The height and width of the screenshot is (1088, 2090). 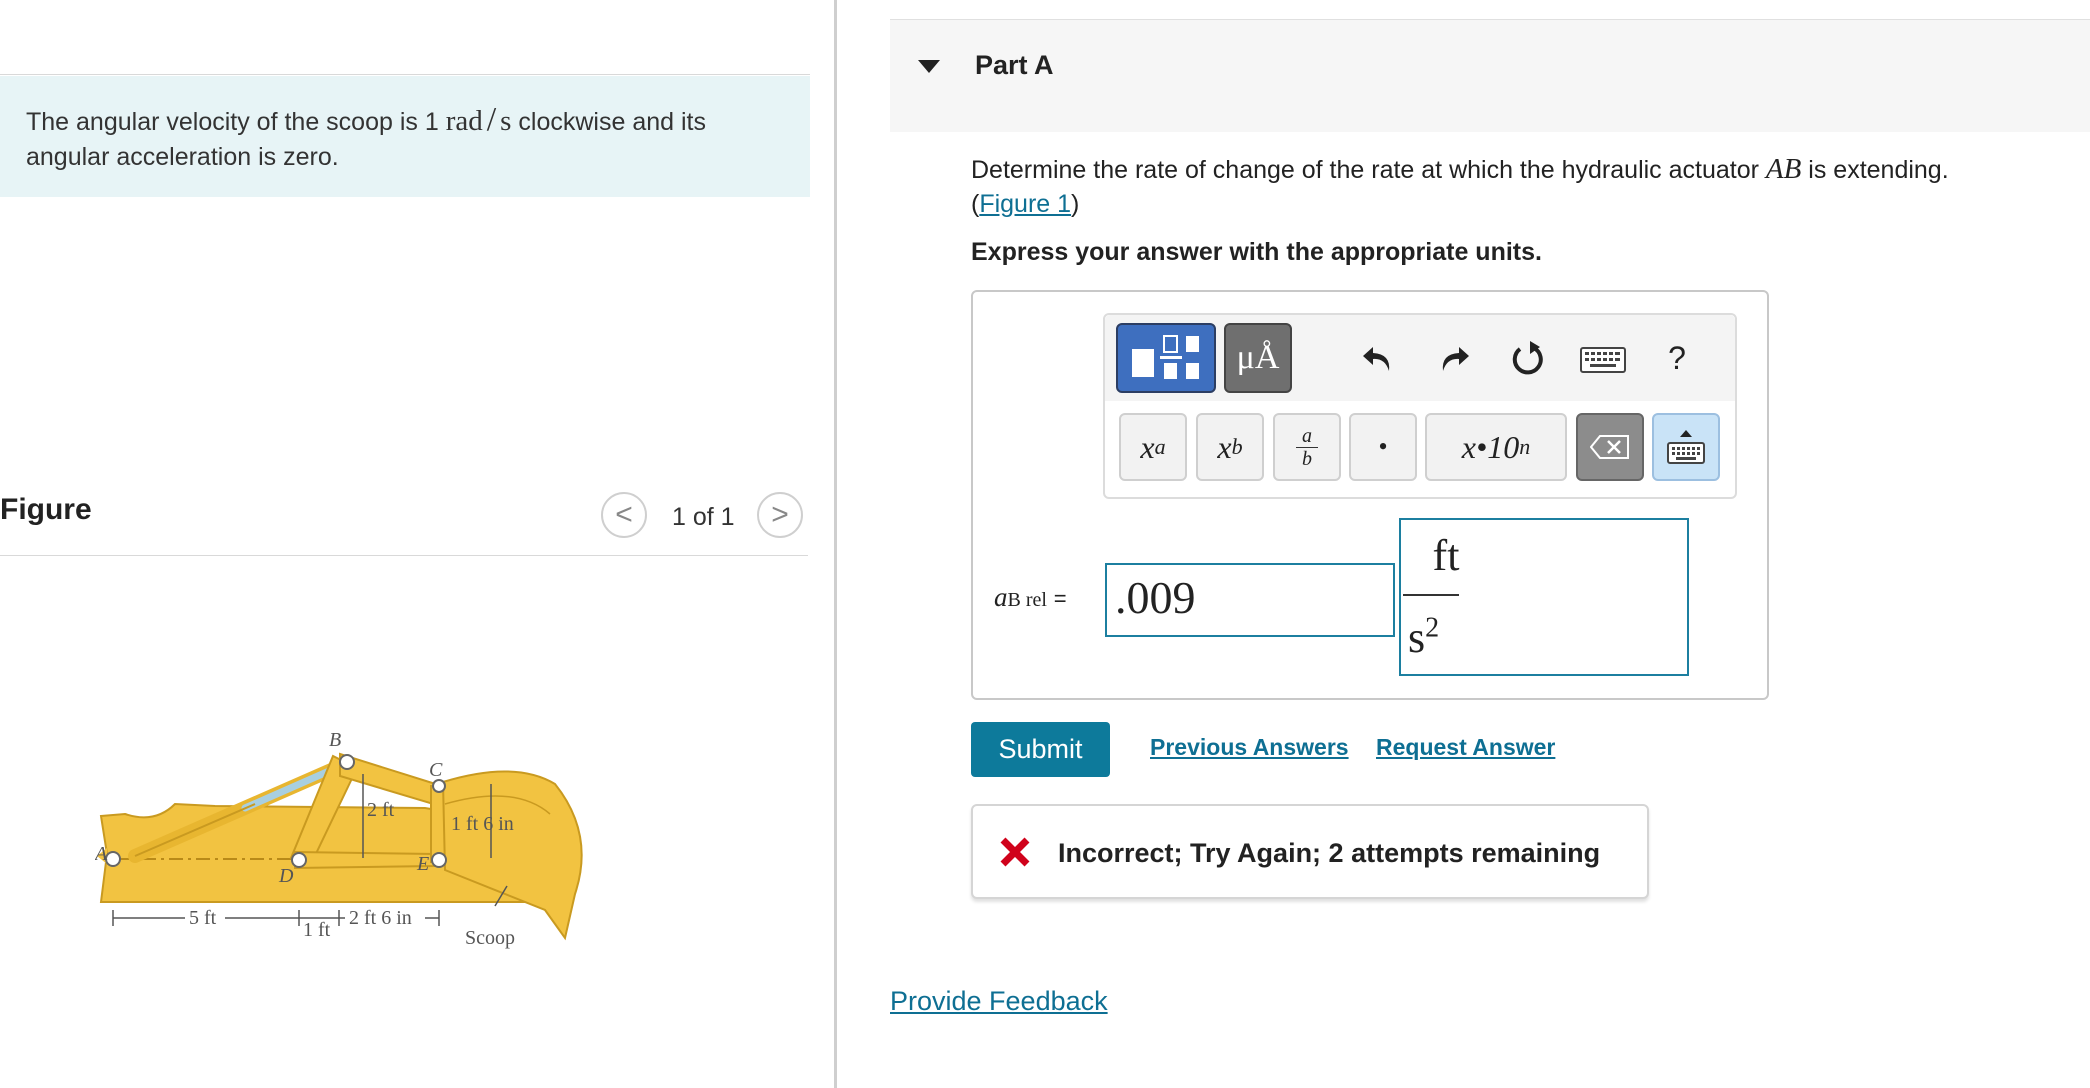 I want to click on figure-1-link: Figure 1, so click(x=1025, y=204).